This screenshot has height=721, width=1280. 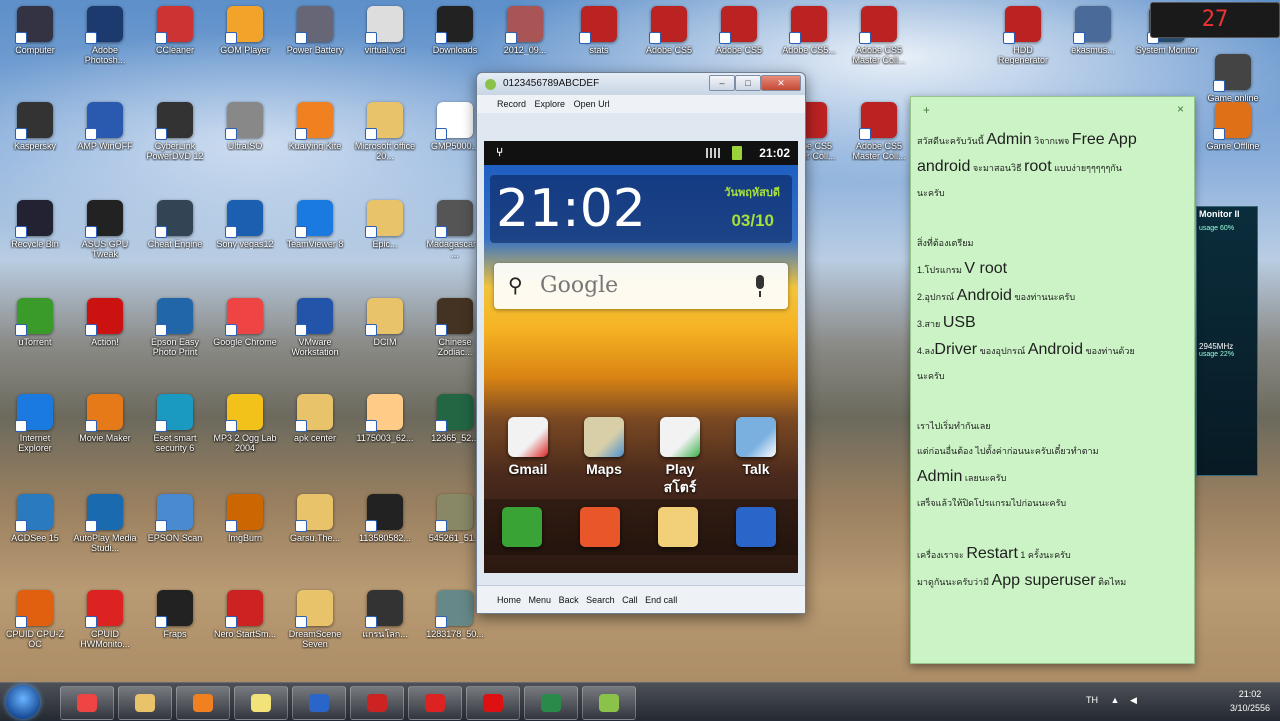 I want to click on menu-button: Menu, so click(x=540, y=600).